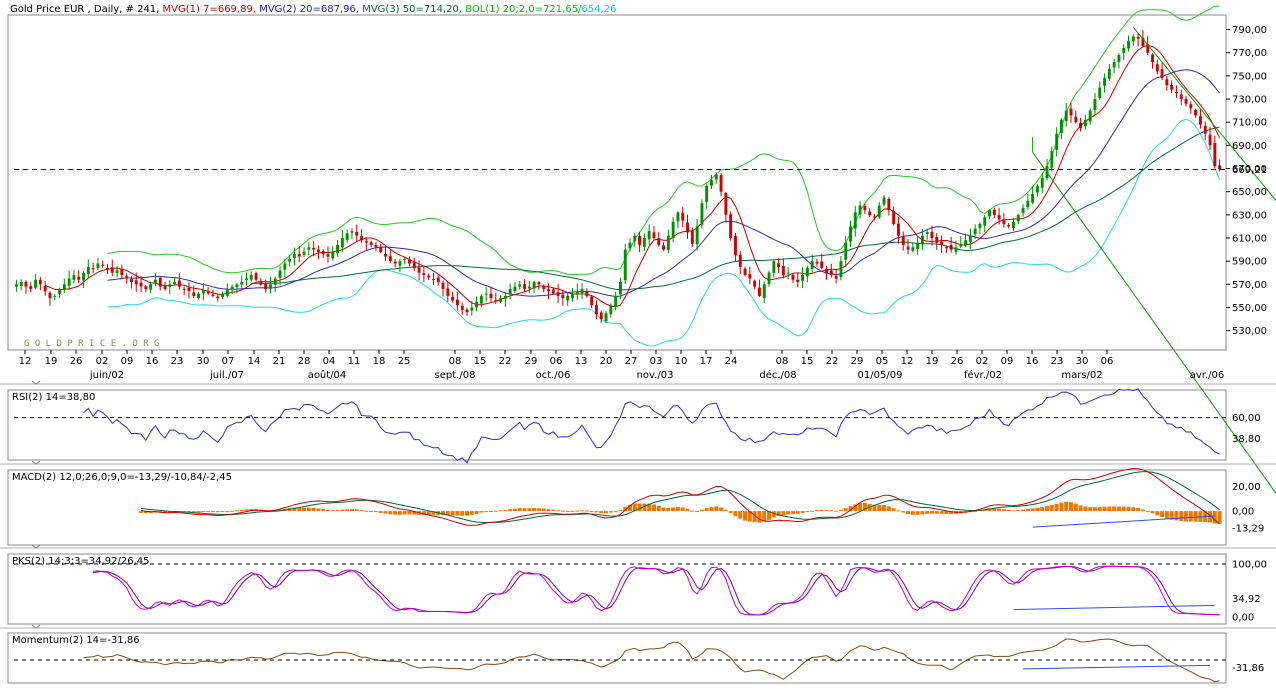 This screenshot has height=692, width=1276. I want to click on price-axis-label: 650,00, so click(1249, 192).